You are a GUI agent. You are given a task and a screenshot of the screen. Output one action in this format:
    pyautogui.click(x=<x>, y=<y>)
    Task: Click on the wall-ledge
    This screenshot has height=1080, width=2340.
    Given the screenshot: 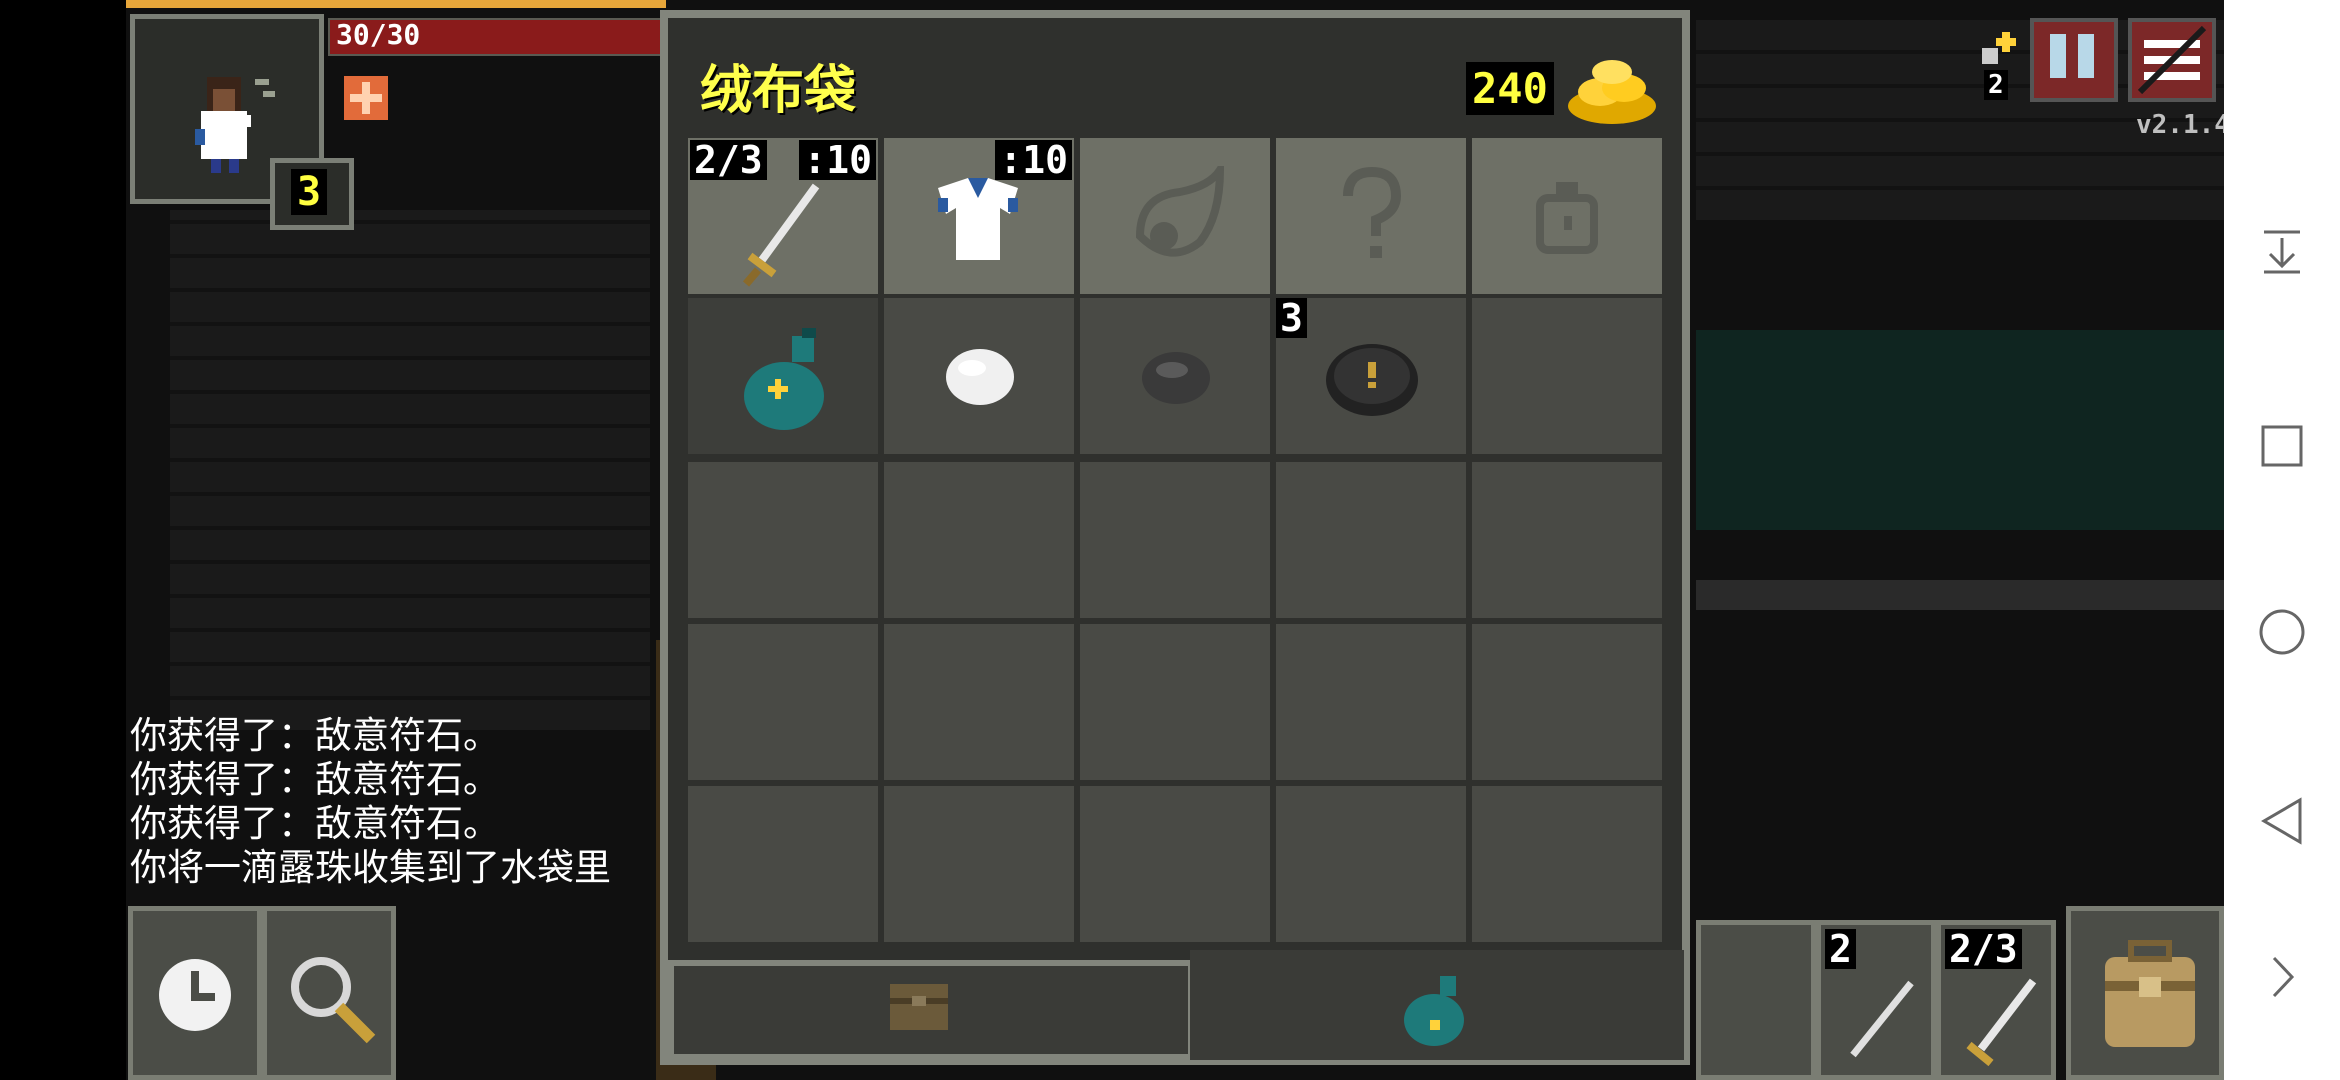 What is the action you would take?
    pyautogui.click(x=1960, y=595)
    